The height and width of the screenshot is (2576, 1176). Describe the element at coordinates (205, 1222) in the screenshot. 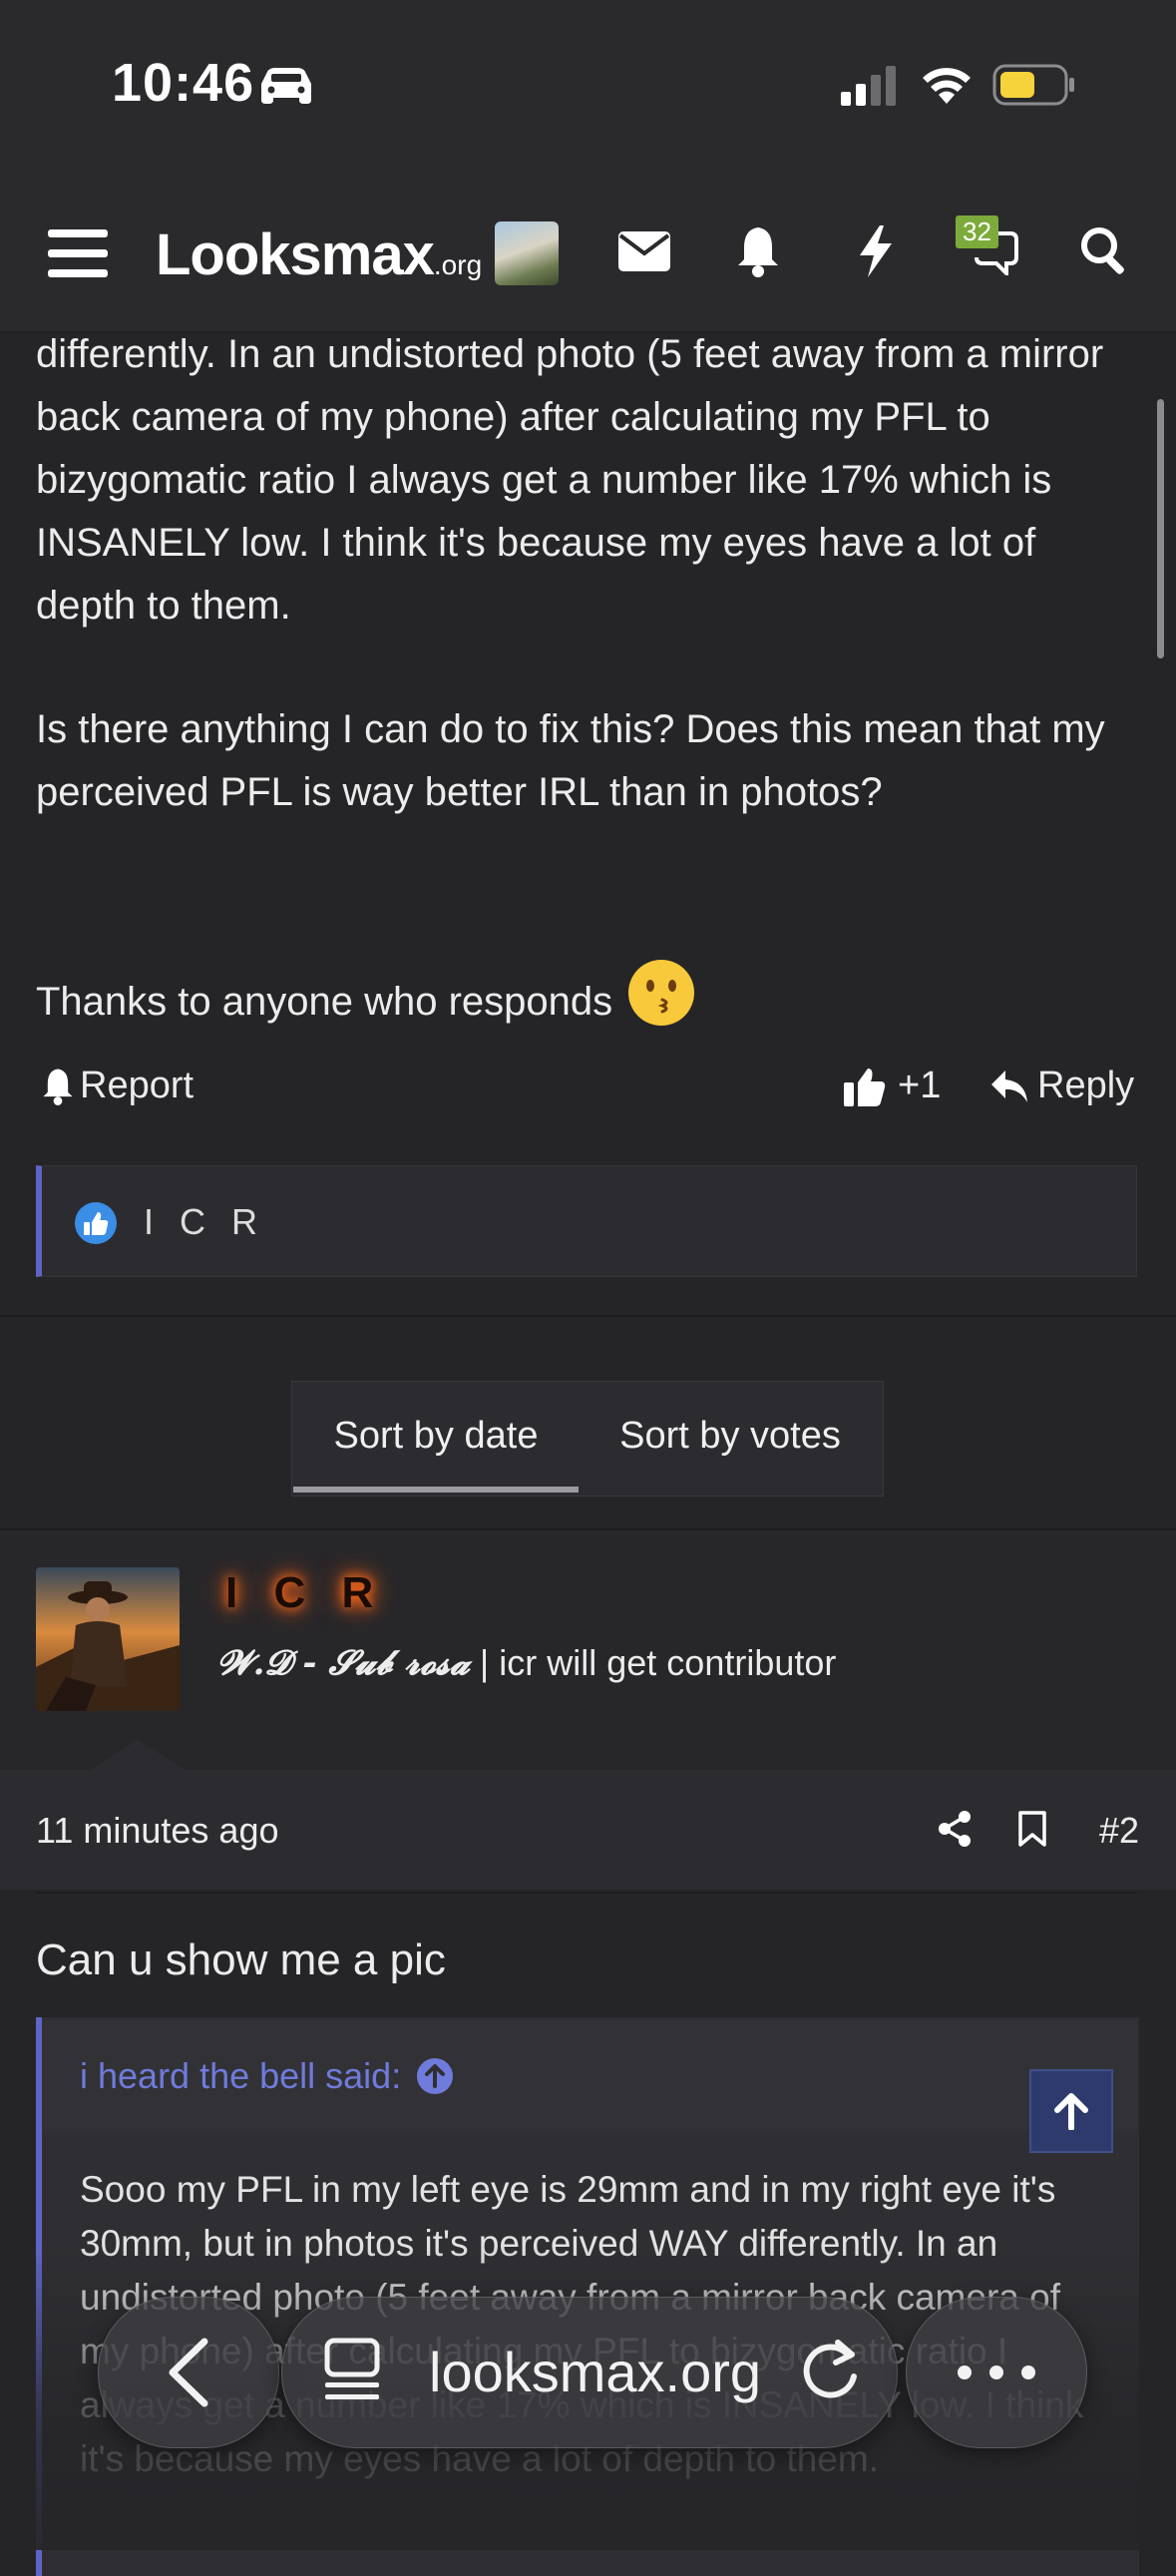

I see `reaction-user-name: I C R` at that location.